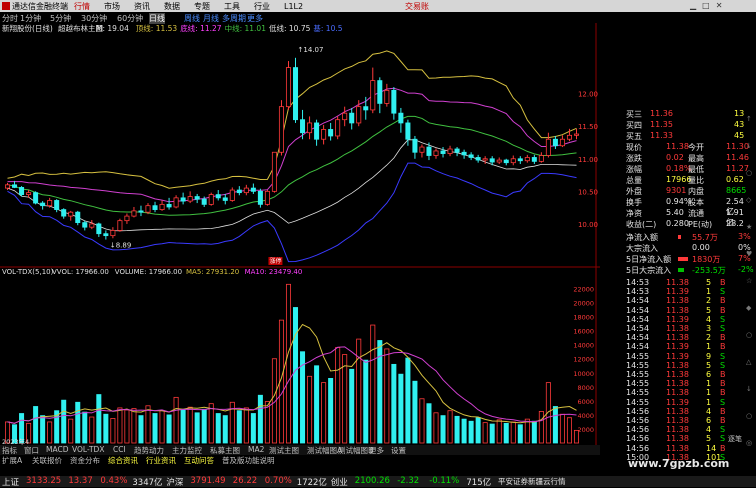  Describe the element at coordinates (57, 449) in the screenshot. I see `indicator-tab-2: MACD` at that location.